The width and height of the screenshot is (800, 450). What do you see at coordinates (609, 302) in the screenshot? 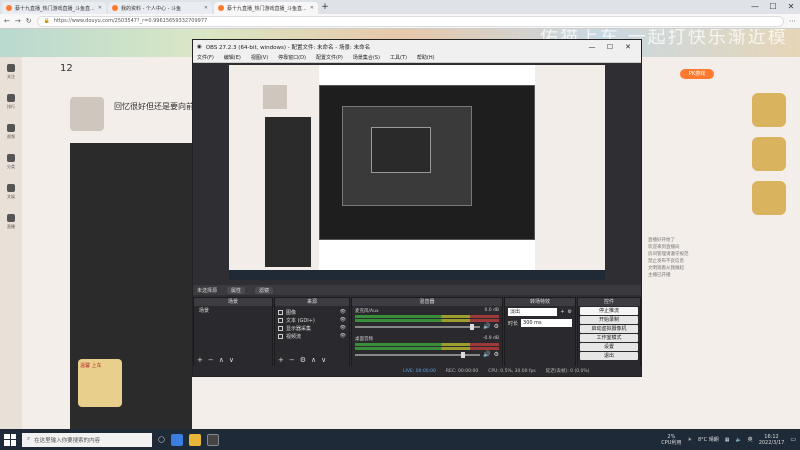
I see `dock-title: 控件` at bounding box center [609, 302].